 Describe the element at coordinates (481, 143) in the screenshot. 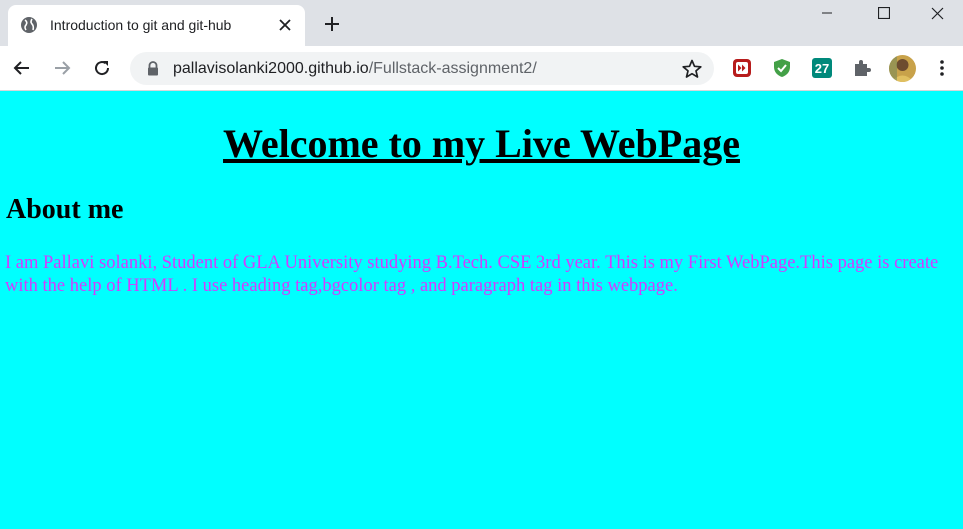

I see `page-heading: Welcome to my Live WebPage` at that location.